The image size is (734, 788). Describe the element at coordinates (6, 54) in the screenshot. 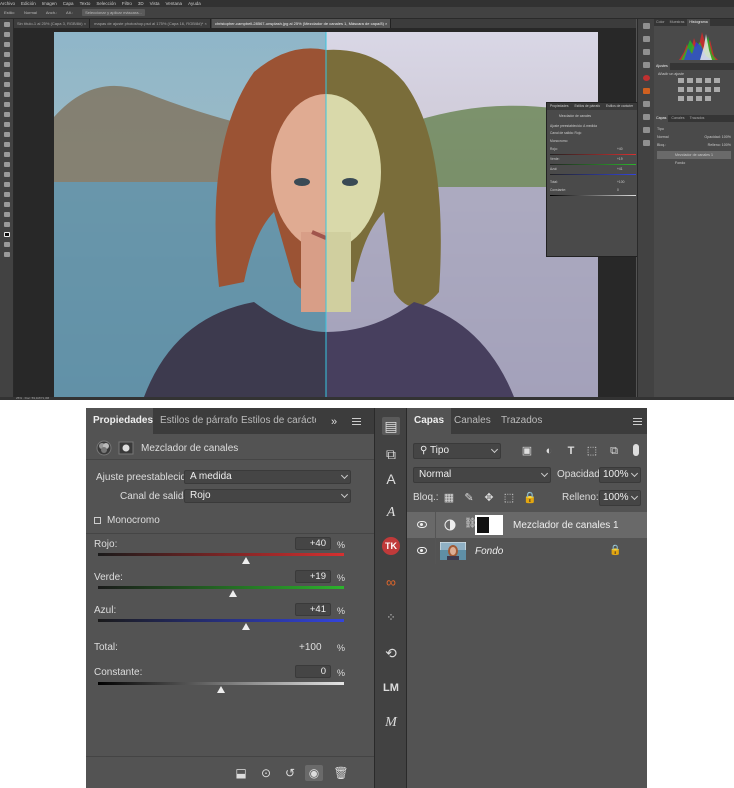

I see `quick-select-tool-icon` at that location.